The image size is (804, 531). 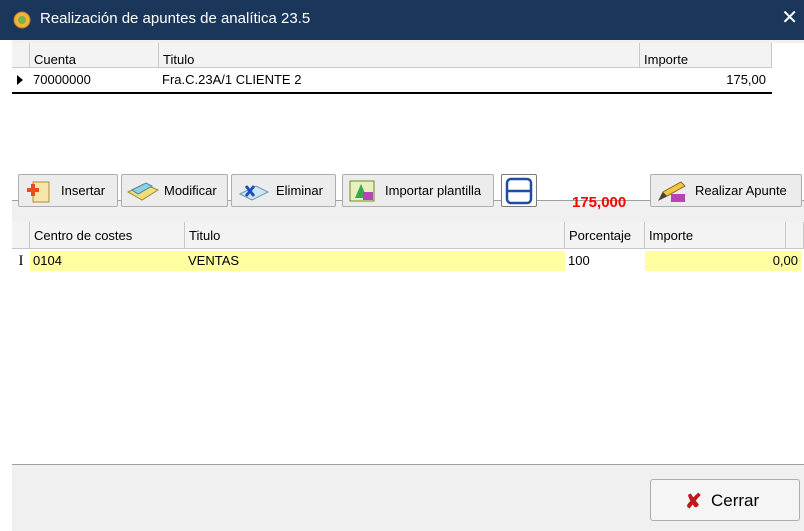 I want to click on cell-porcentaje: 100, so click(x=605, y=261).